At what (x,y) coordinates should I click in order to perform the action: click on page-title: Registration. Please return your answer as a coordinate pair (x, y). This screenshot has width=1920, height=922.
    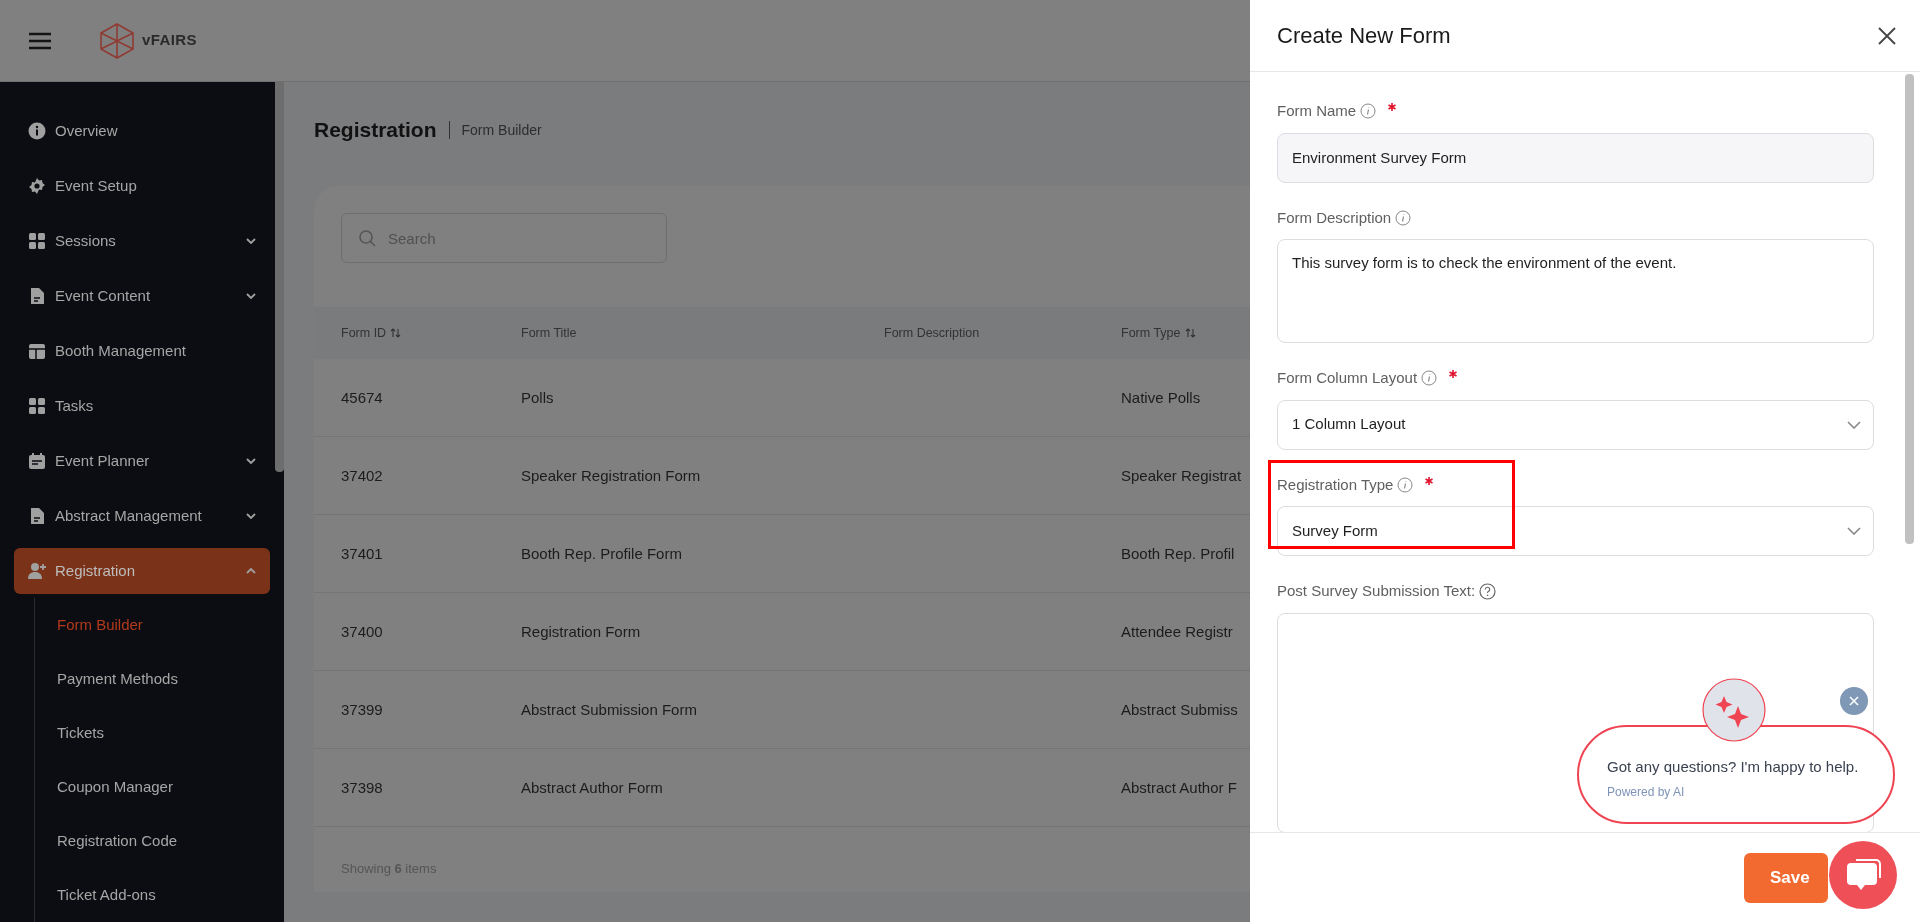
    Looking at the image, I should click on (375, 130).